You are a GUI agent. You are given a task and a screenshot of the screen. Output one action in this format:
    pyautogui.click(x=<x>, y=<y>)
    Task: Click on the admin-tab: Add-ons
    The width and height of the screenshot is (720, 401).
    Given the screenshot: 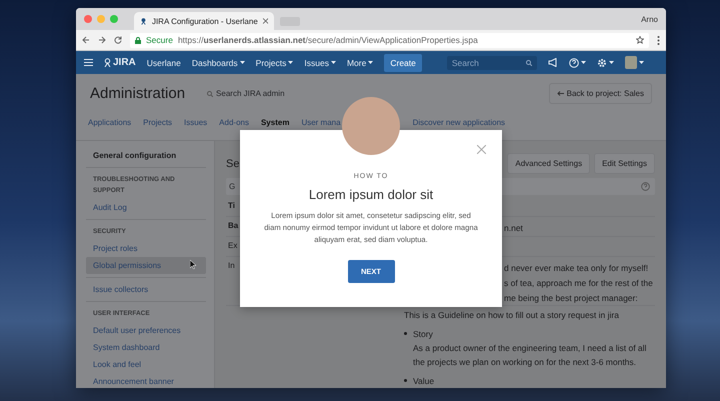 What is the action you would take?
    pyautogui.click(x=234, y=122)
    